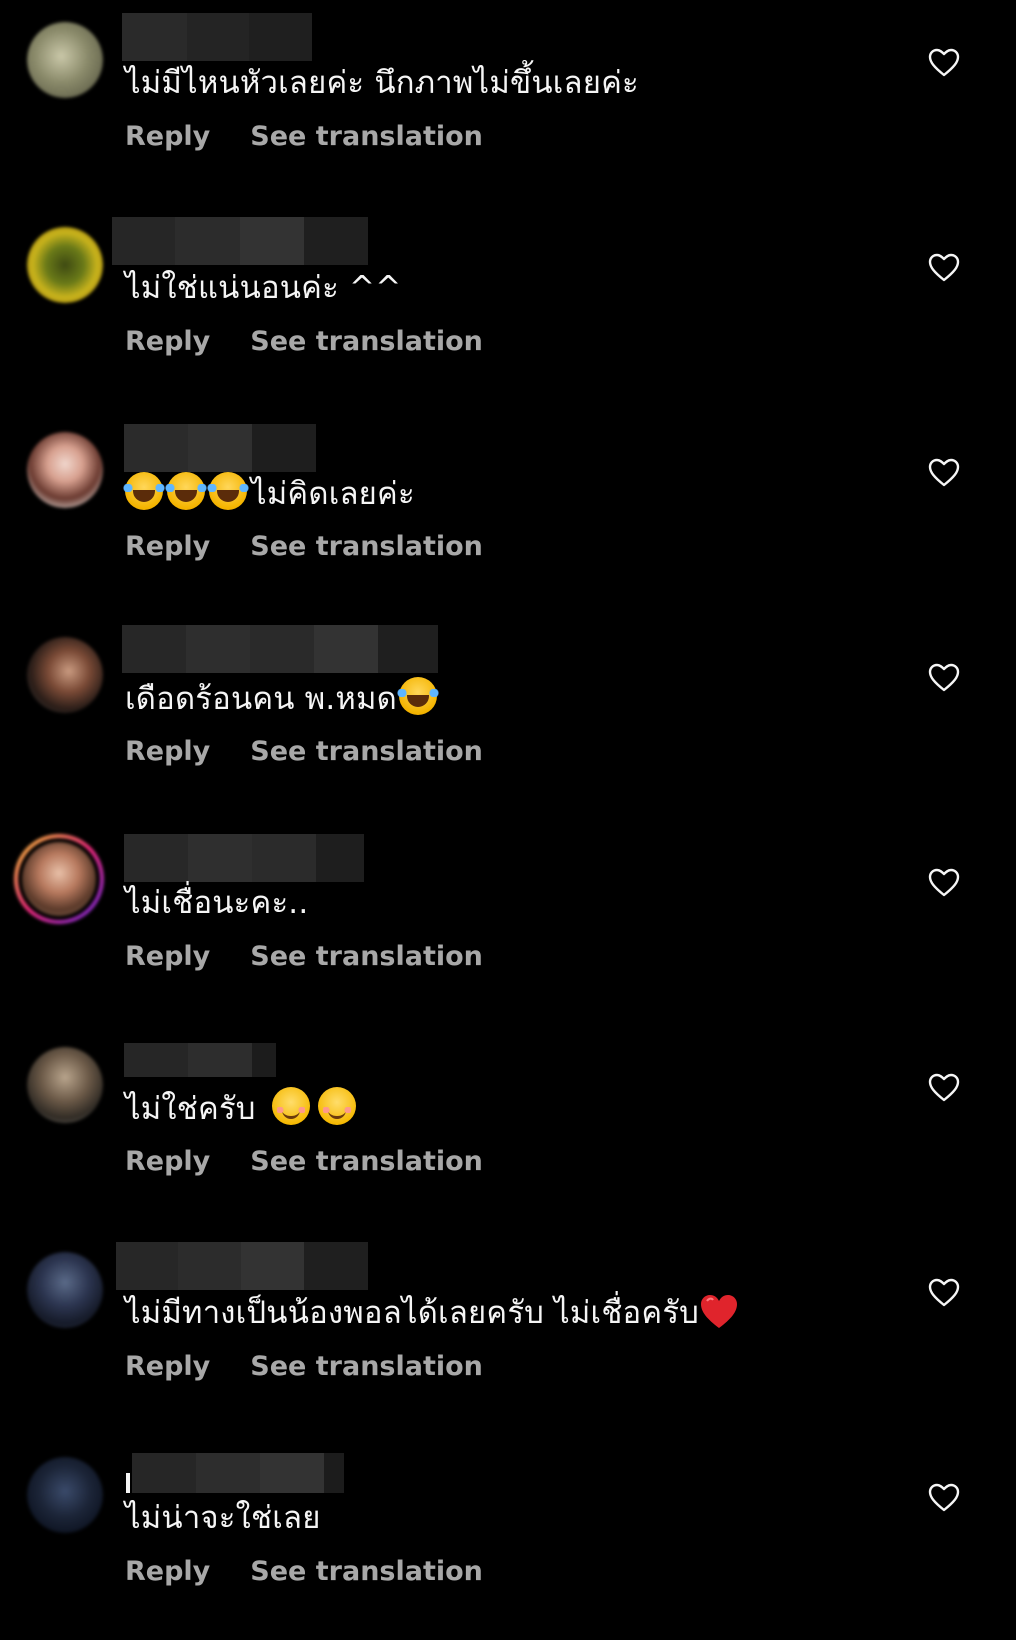 This screenshot has height=1640, width=1016. I want to click on comment-text: ไม่คิดเลยค่ะ, so click(268, 493).